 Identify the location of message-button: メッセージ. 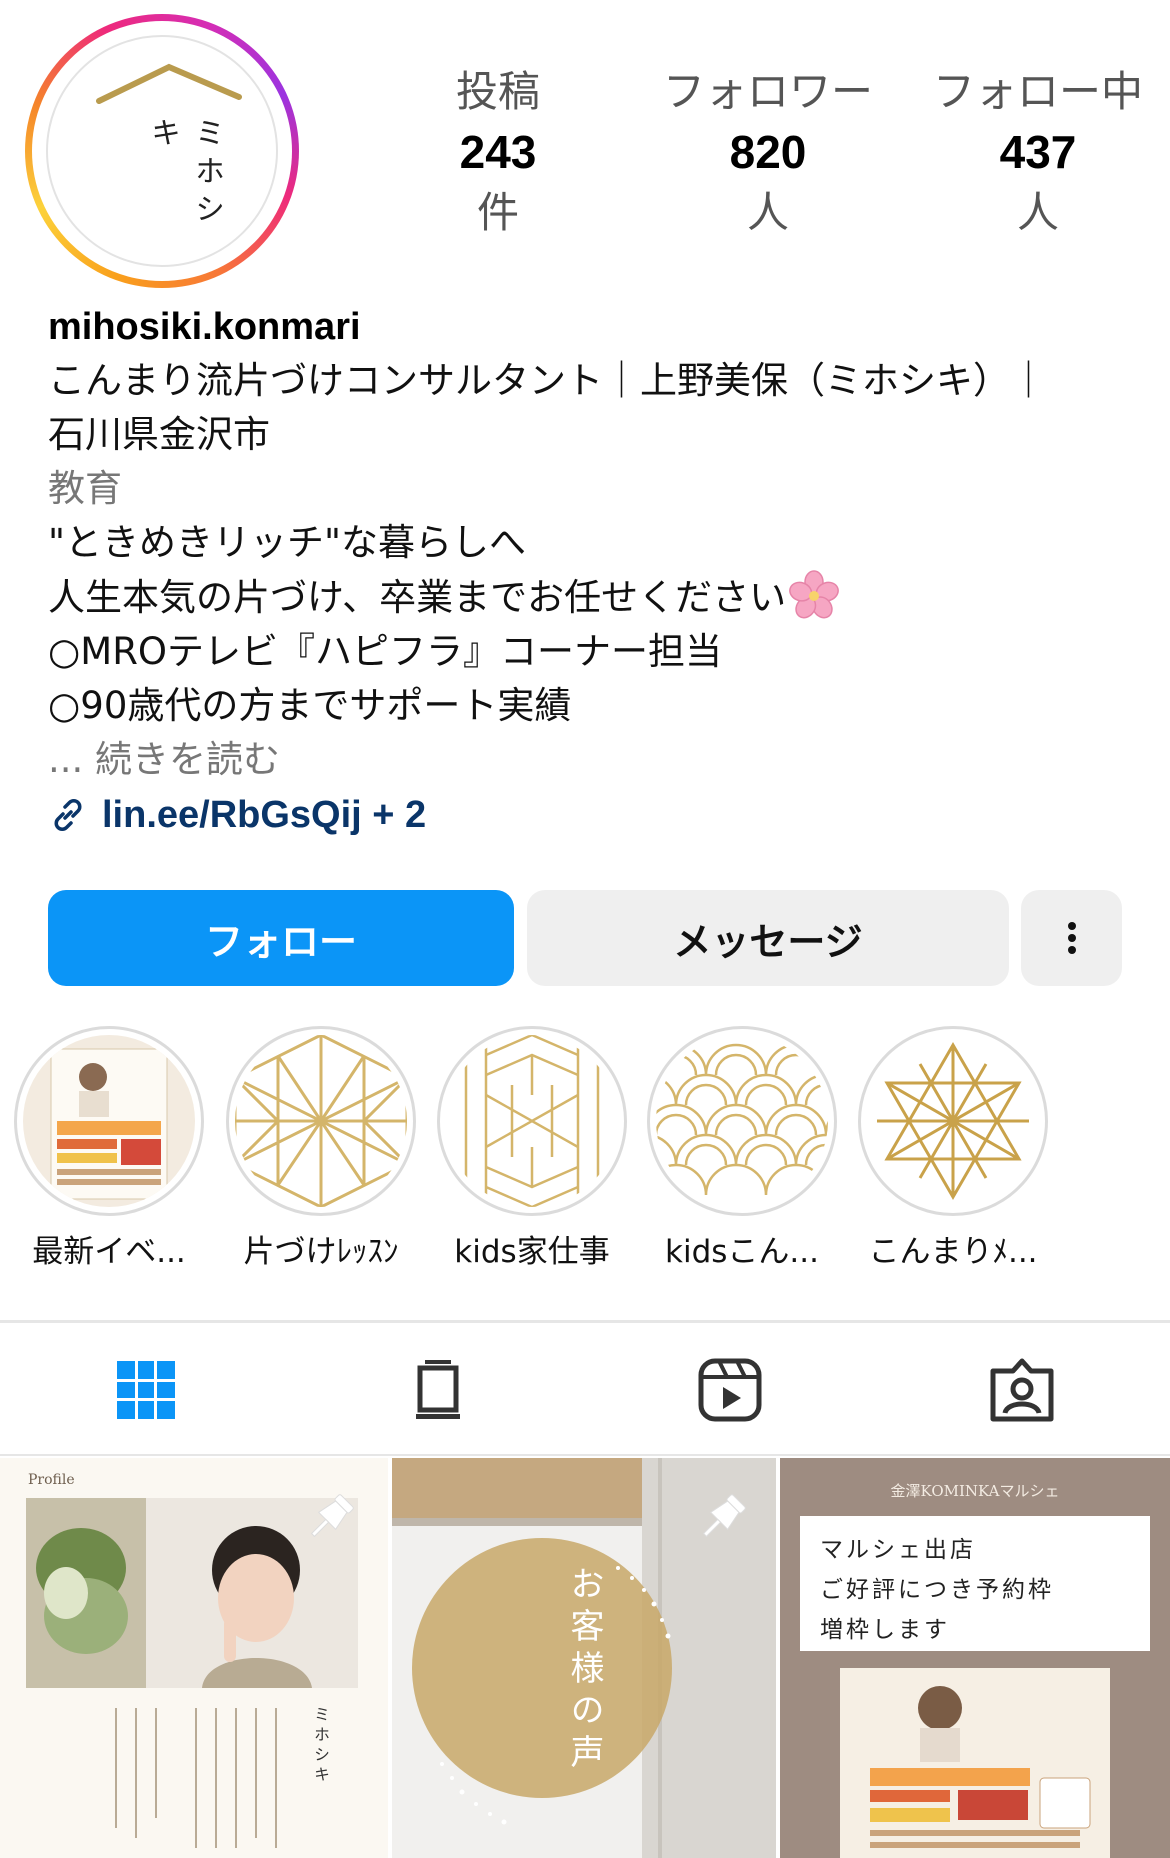
(768, 938).